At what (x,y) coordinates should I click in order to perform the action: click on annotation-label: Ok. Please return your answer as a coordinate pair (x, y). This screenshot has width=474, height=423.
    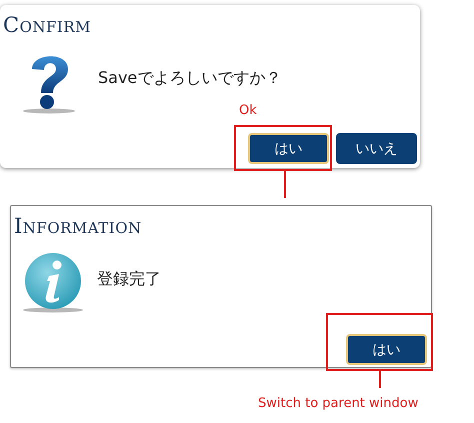
    Looking at the image, I should click on (248, 110).